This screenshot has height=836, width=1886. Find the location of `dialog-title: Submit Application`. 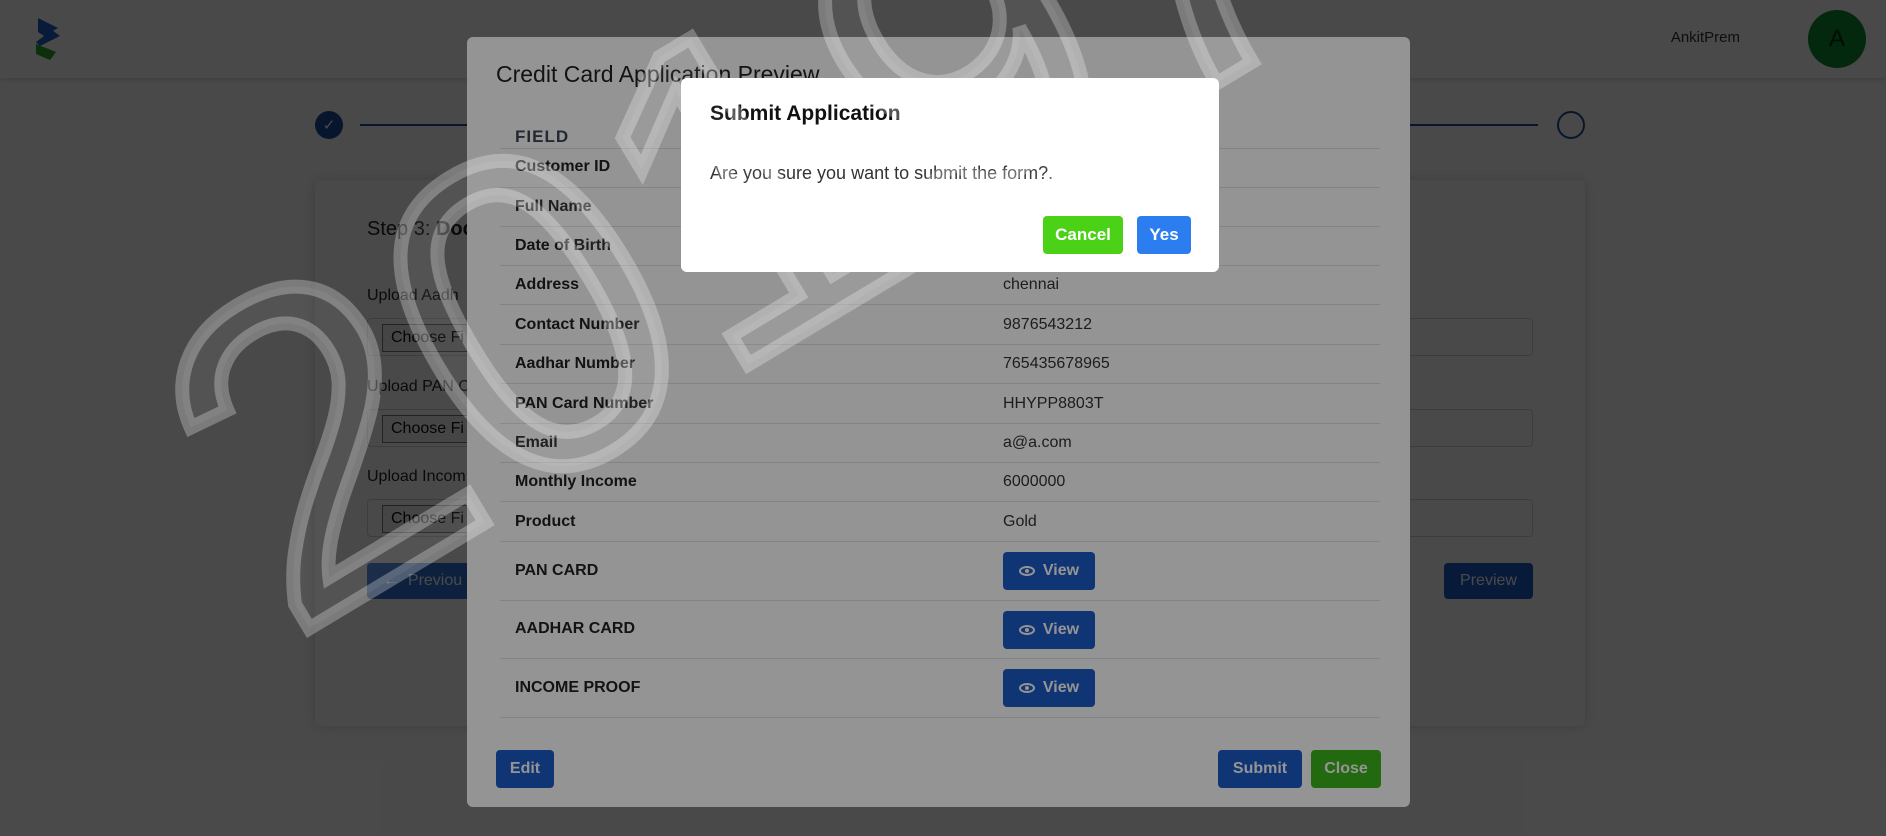

dialog-title: Submit Application is located at coordinates (805, 113).